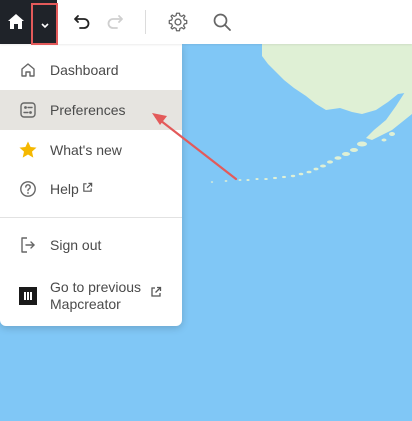 This screenshot has width=412, height=421. What do you see at coordinates (28, 189) in the screenshot?
I see `help-icon` at bounding box center [28, 189].